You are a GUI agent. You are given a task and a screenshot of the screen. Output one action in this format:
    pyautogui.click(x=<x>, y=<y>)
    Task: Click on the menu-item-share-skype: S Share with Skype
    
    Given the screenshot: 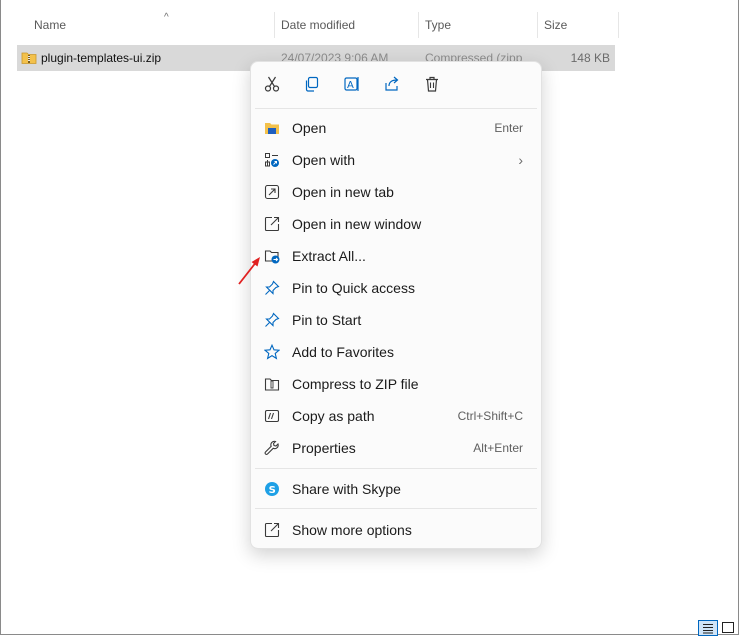 What is the action you would take?
    pyautogui.click(x=396, y=489)
    